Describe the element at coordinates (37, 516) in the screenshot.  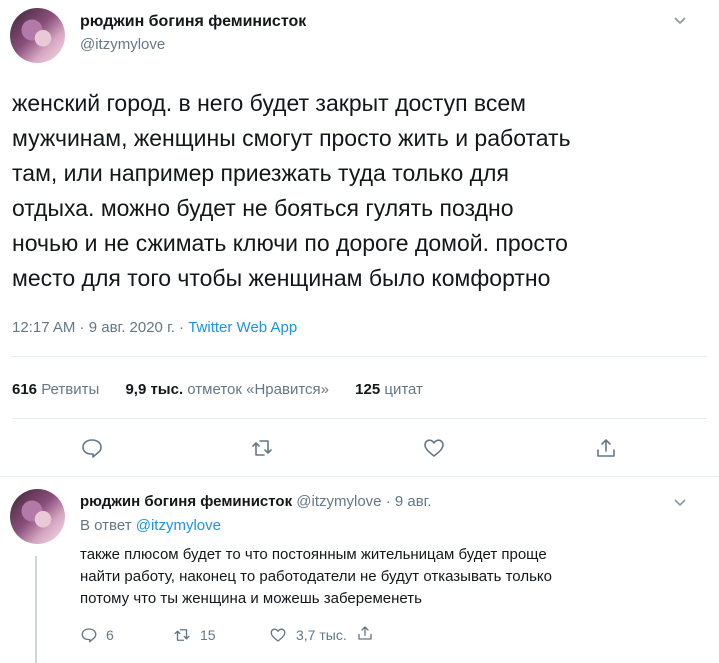
I see `reply-avatar` at that location.